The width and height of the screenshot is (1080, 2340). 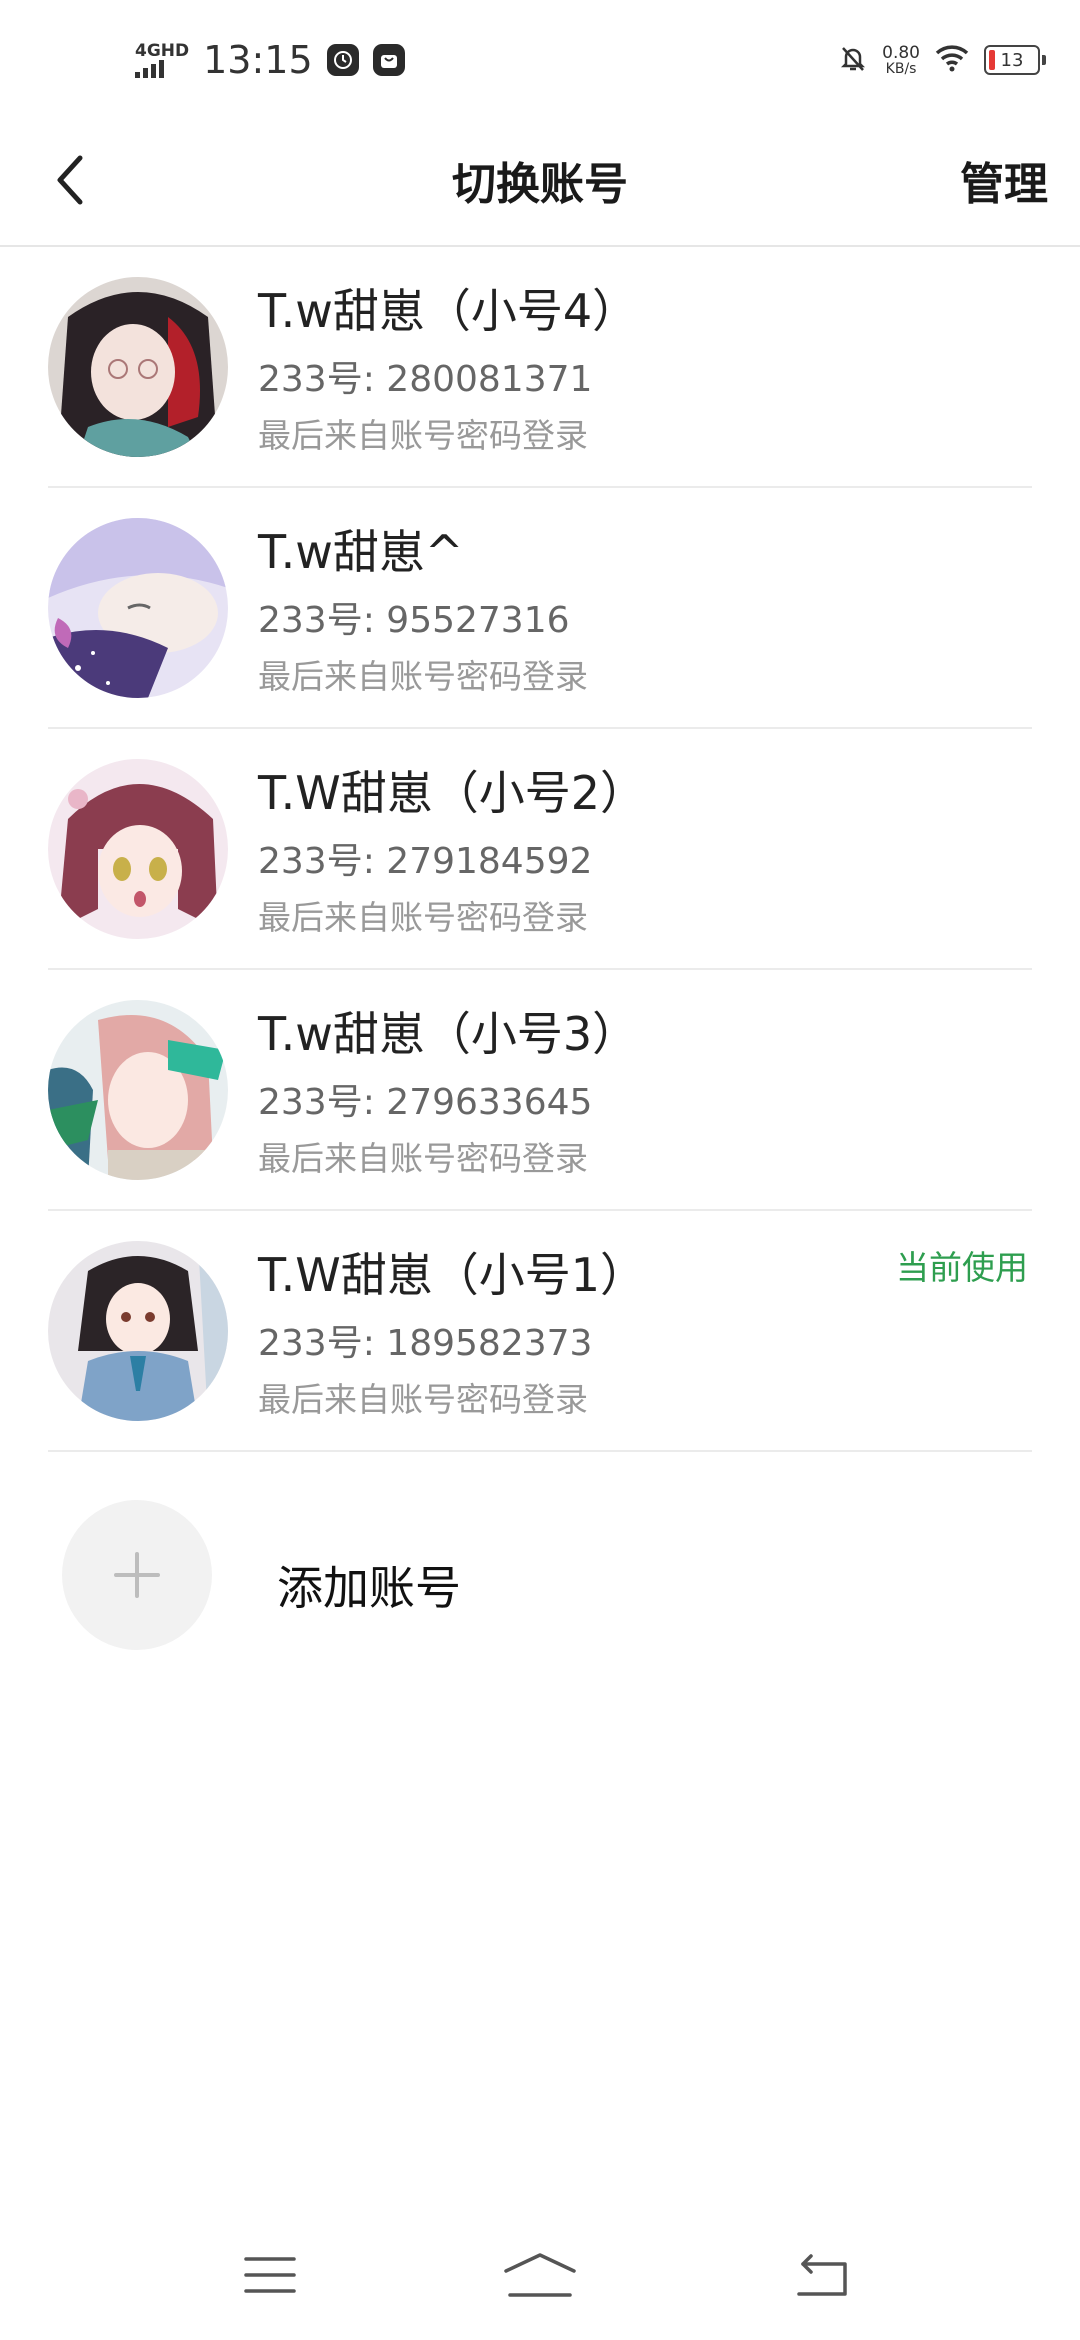 I want to click on net-speed-value: 0.80, so click(x=901, y=52).